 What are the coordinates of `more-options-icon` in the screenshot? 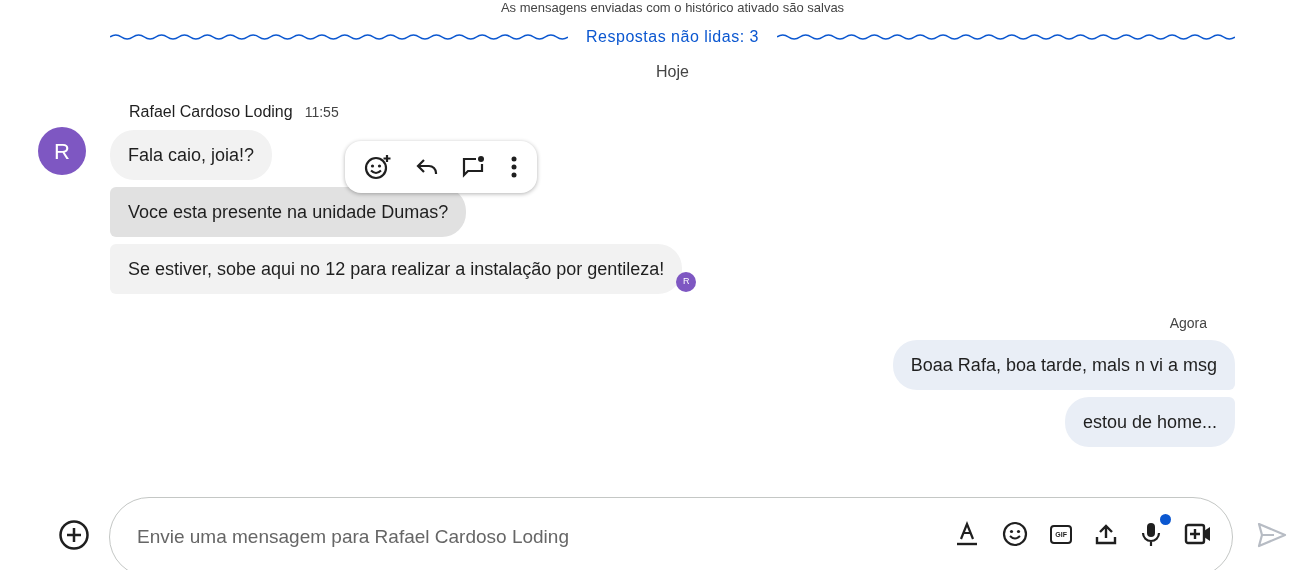 It's located at (513, 167).